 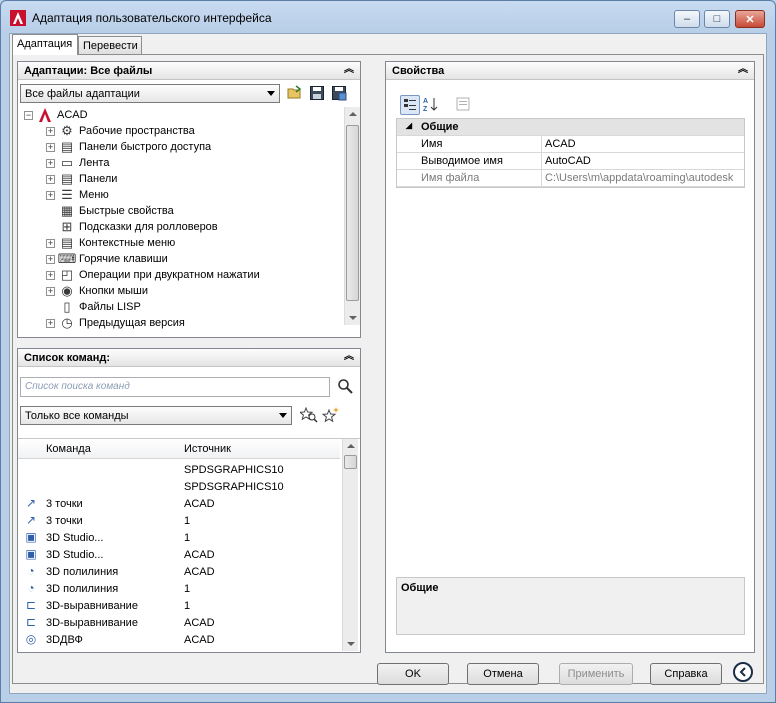 I want to click on tree-item-acad: − ACAD, so click(x=56, y=115).